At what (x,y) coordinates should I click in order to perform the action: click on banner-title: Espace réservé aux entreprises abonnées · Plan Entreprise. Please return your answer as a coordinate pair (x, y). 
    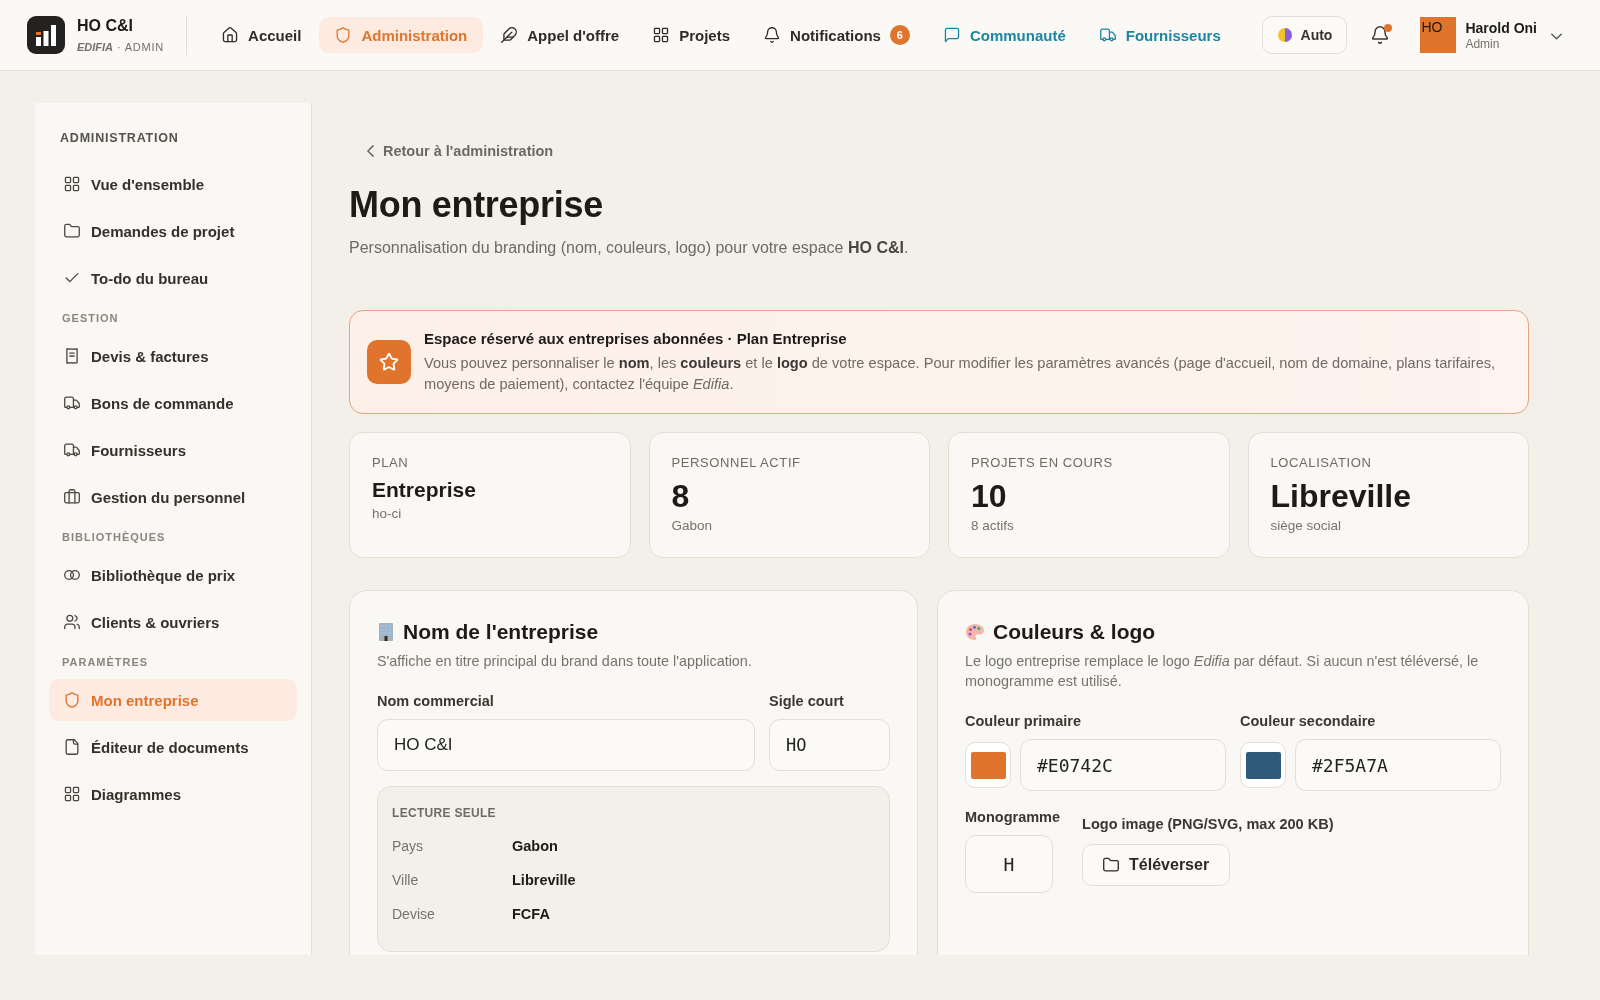
    Looking at the image, I should click on (636, 339).